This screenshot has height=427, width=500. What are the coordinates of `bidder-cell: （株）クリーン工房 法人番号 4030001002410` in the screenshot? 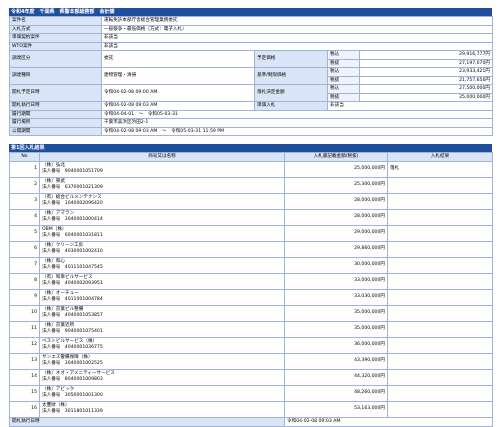 It's located at (162, 249).